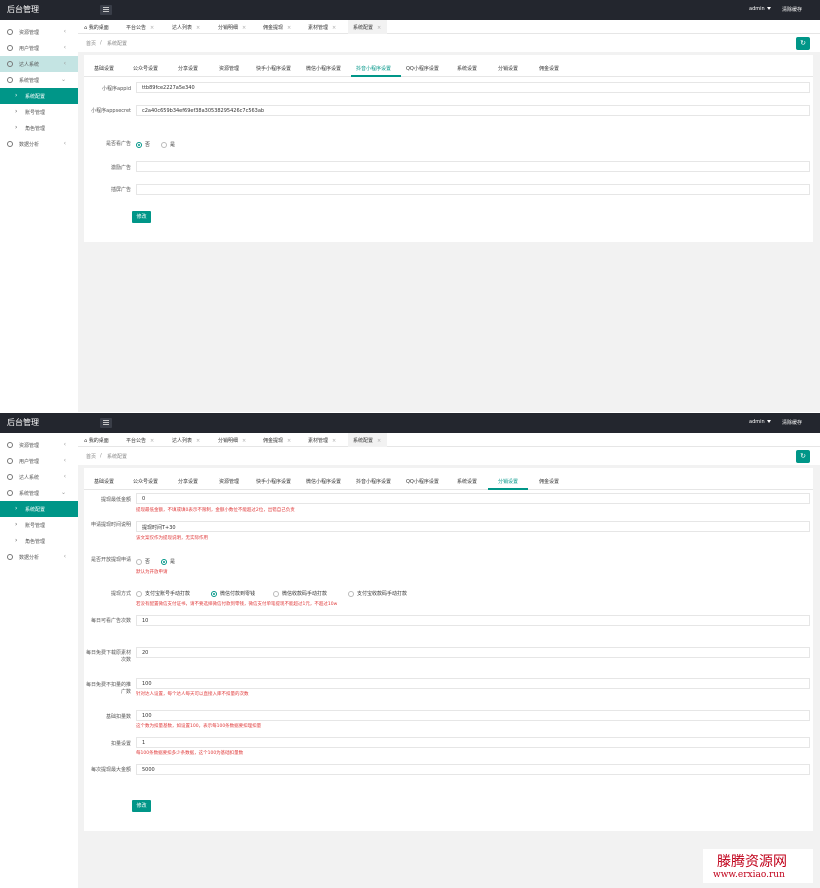 Image resolution: width=820 pixels, height=888 pixels. I want to click on method-radio-alipay-qr: 支付宝收款码手动打款, so click(377, 593).